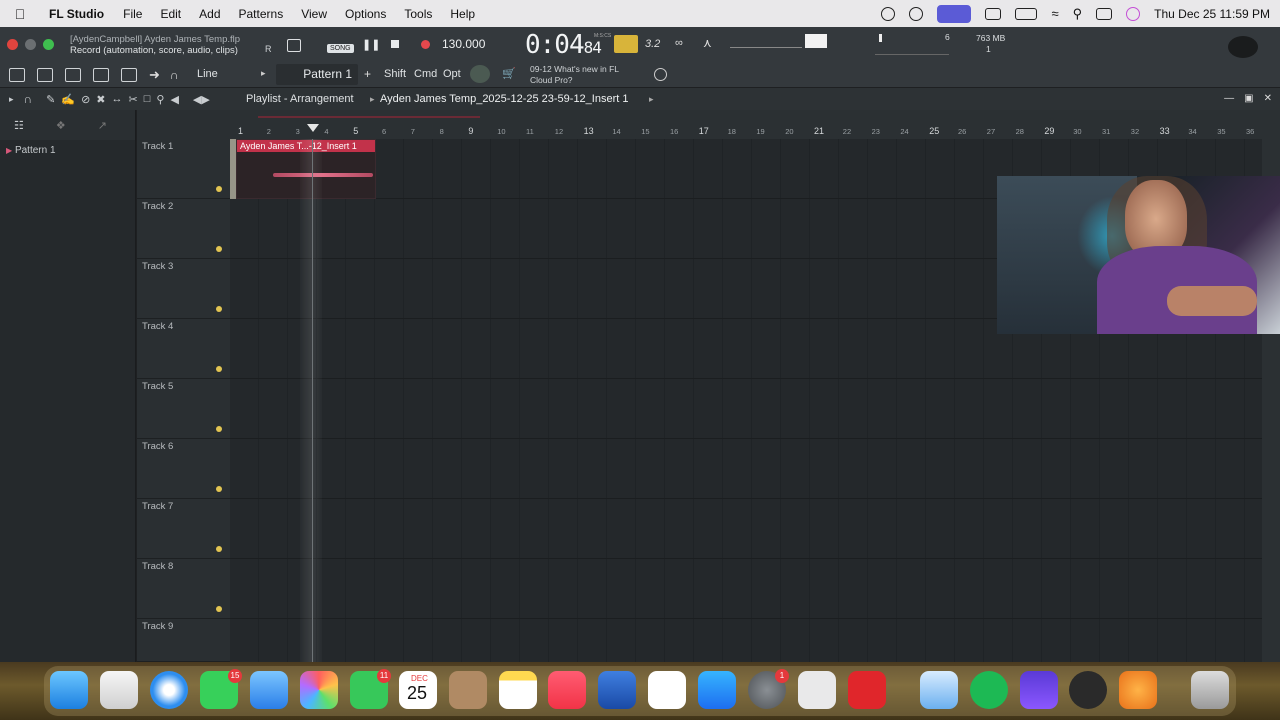 The image size is (1280, 720). Describe the element at coordinates (413, 131) in the screenshot. I see `ruler-bar-number: 7` at that location.